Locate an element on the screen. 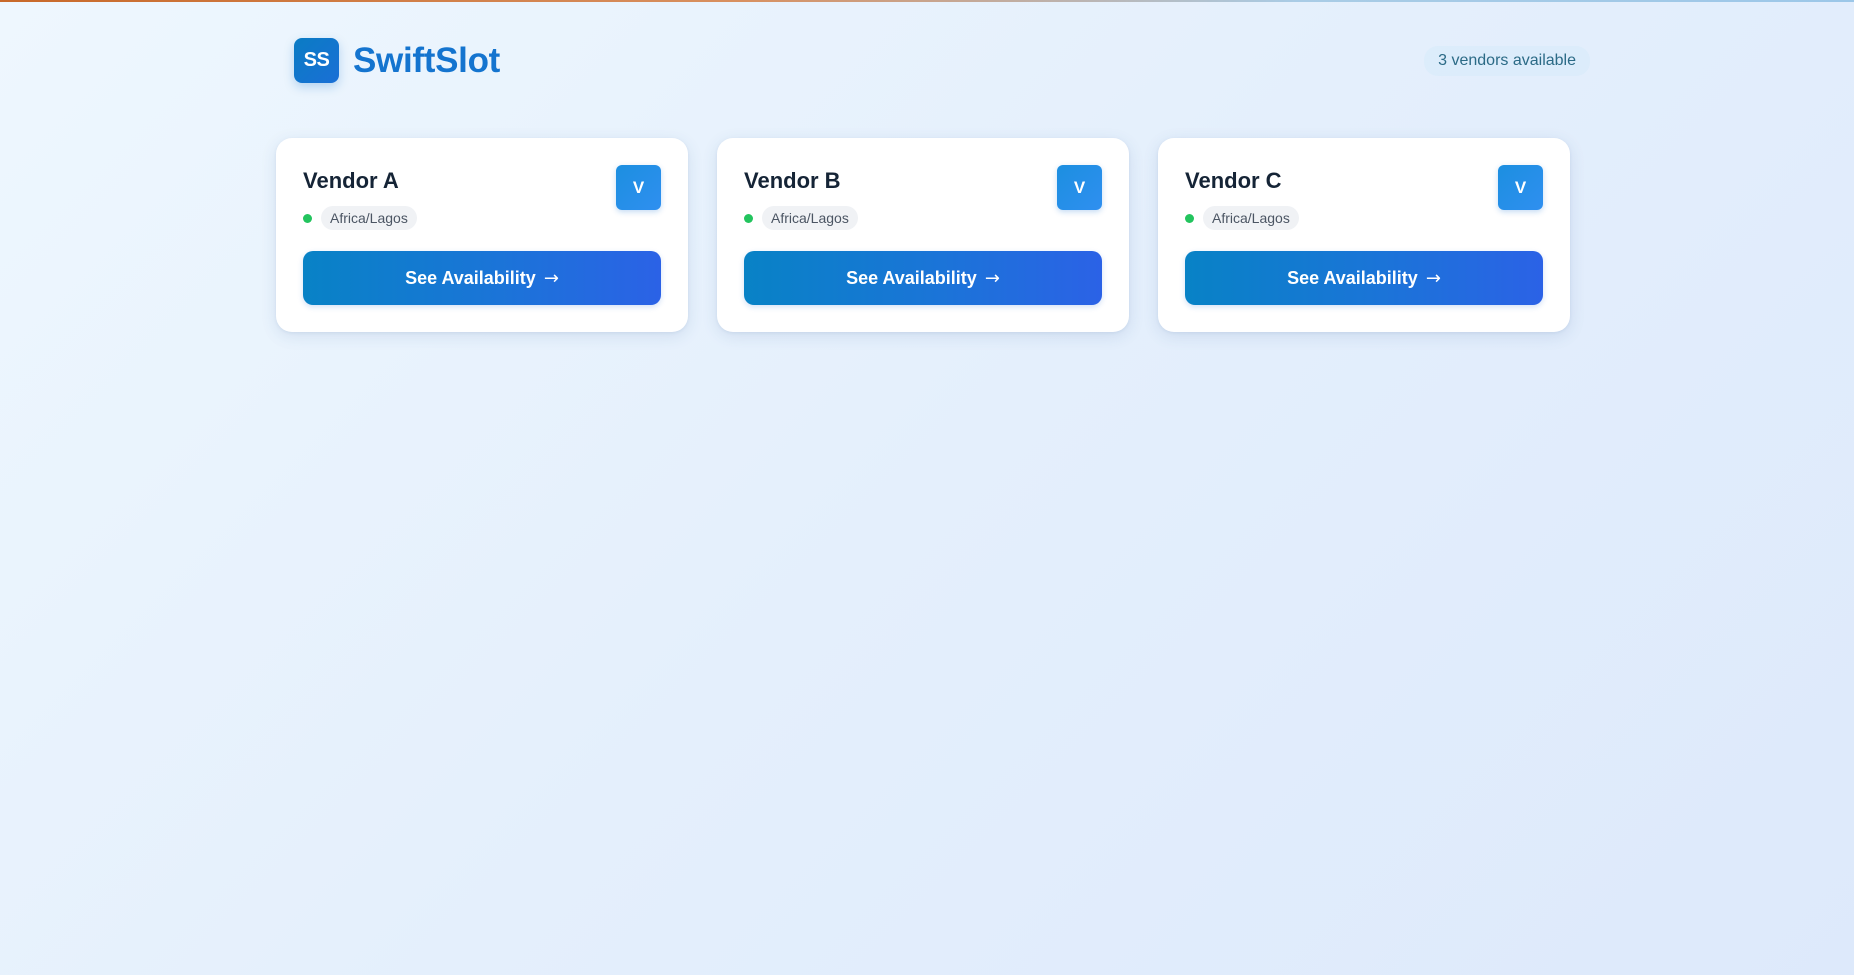  vendor-count-badge: 3 vendors available is located at coordinates (1507, 61).